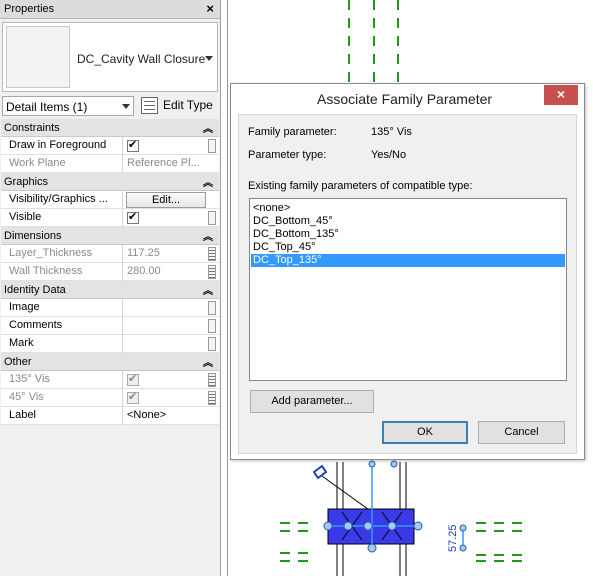 This screenshot has width=593, height=576. Describe the element at coordinates (32, 128) in the screenshot. I see `section-title: Constraints` at that location.